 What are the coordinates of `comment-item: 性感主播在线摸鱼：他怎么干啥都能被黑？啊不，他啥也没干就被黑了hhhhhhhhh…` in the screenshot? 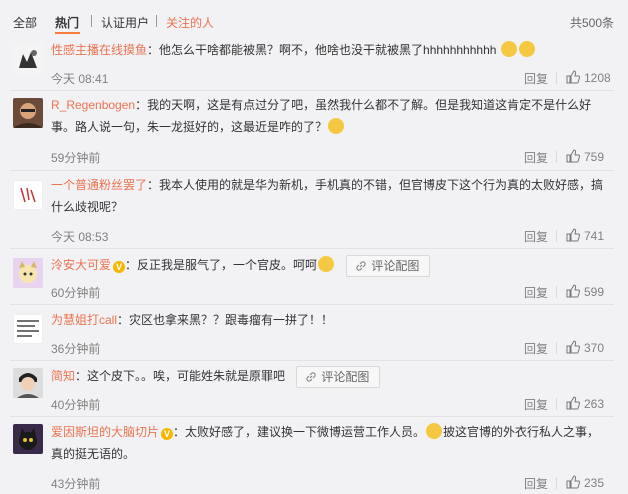 It's located at (314, 63).